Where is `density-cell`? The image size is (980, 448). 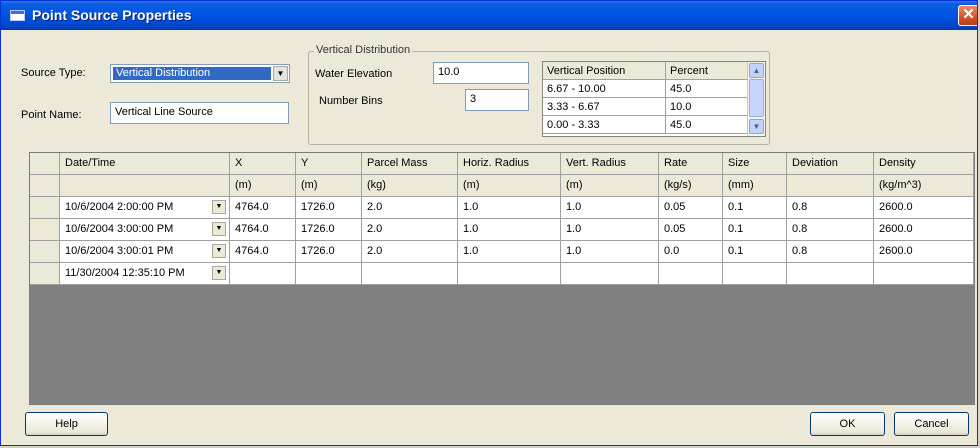
density-cell is located at coordinates (924, 274).